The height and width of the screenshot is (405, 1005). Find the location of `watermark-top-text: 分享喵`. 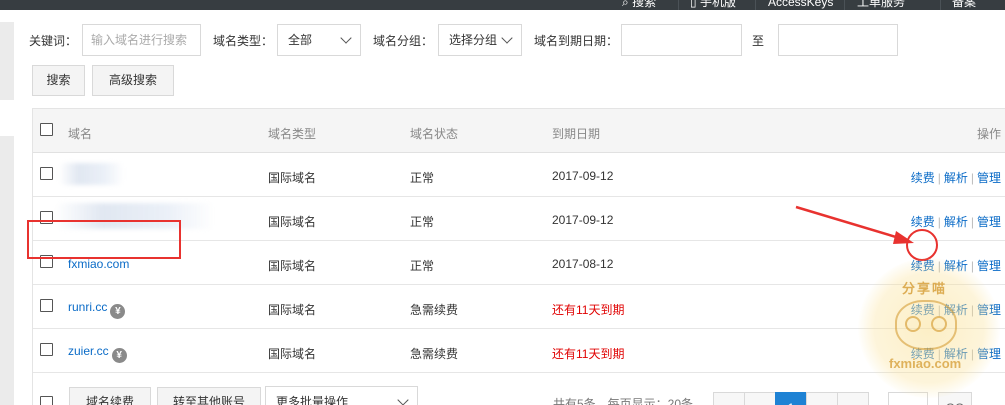

watermark-top-text: 分享喵 is located at coordinates (925, 288).